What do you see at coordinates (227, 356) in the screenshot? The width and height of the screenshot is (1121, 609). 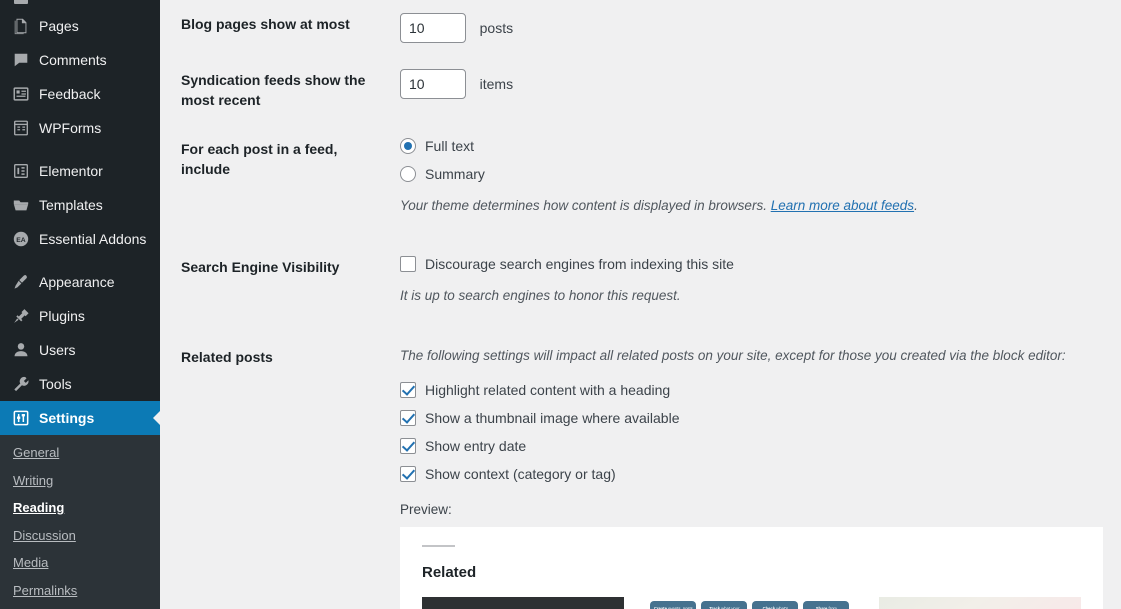 I see `related-posts-label: Related posts` at bounding box center [227, 356].